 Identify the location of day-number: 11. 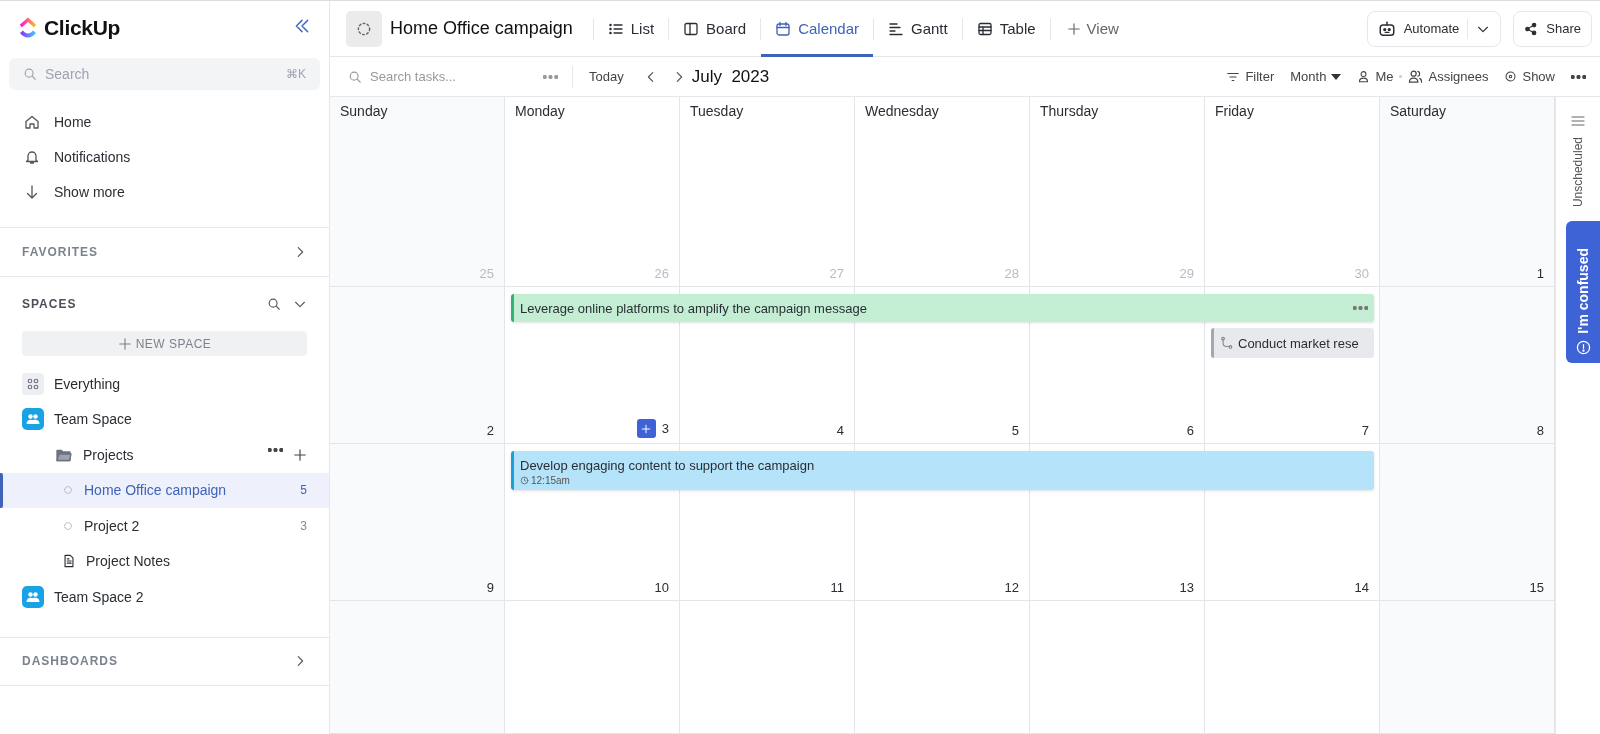
(837, 587).